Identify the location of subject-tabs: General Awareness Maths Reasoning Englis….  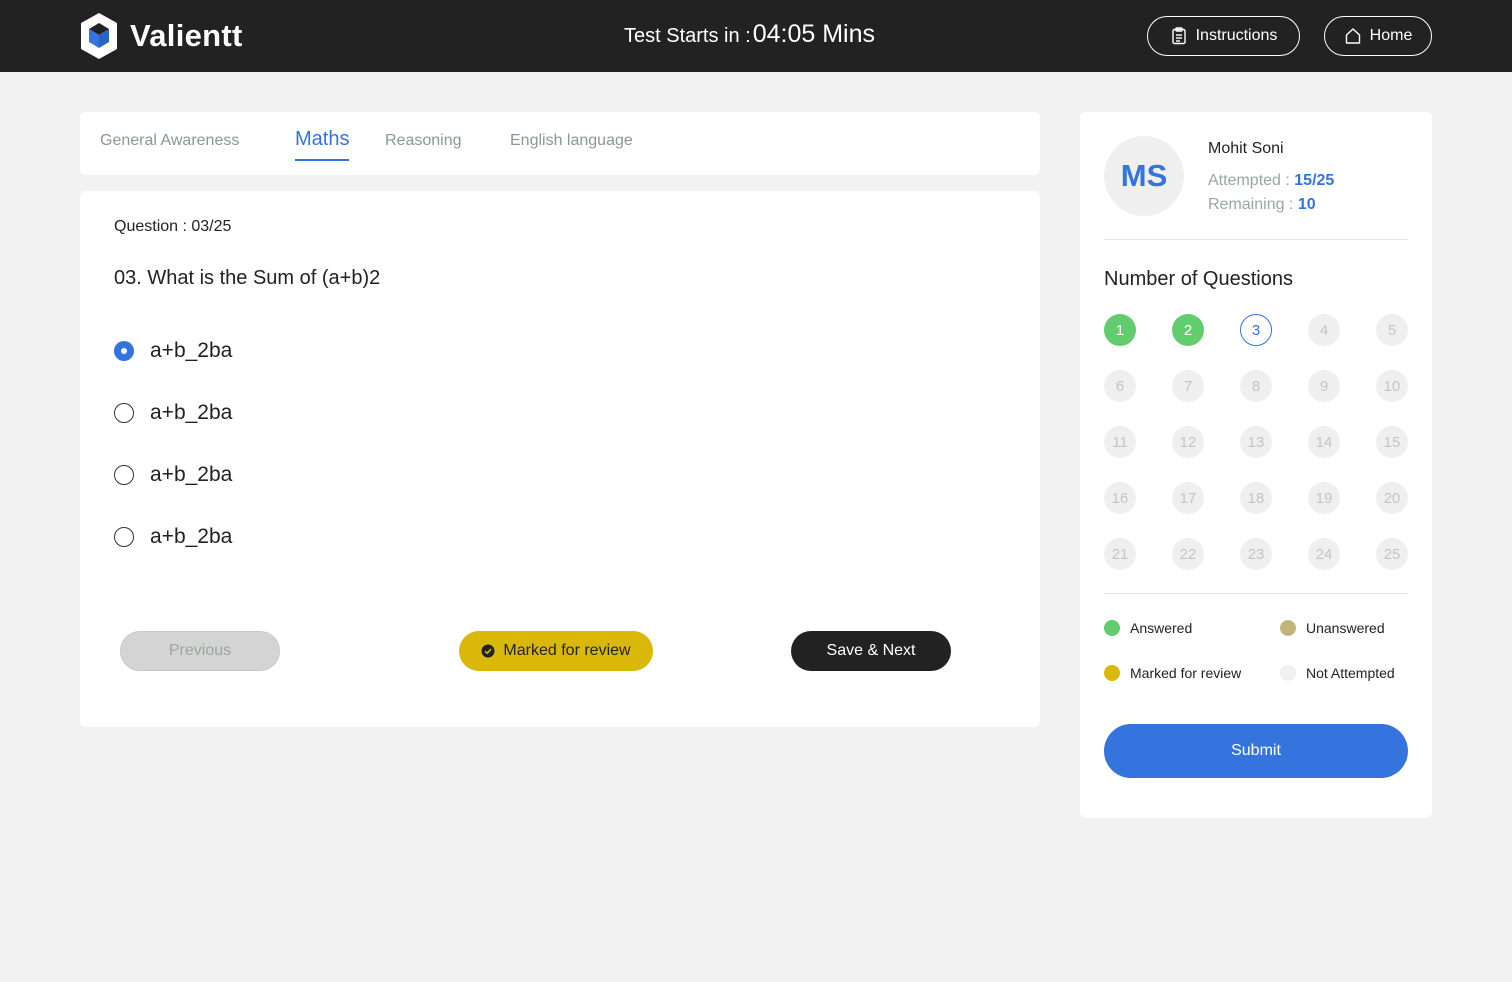
(560, 143).